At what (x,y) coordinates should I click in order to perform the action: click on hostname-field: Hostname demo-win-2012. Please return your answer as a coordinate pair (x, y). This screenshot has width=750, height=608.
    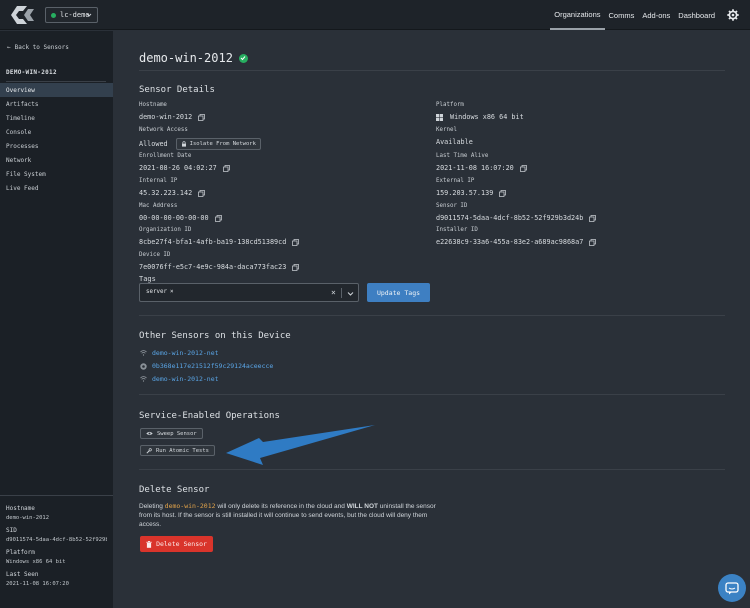
    Looking at the image, I should click on (172, 111).